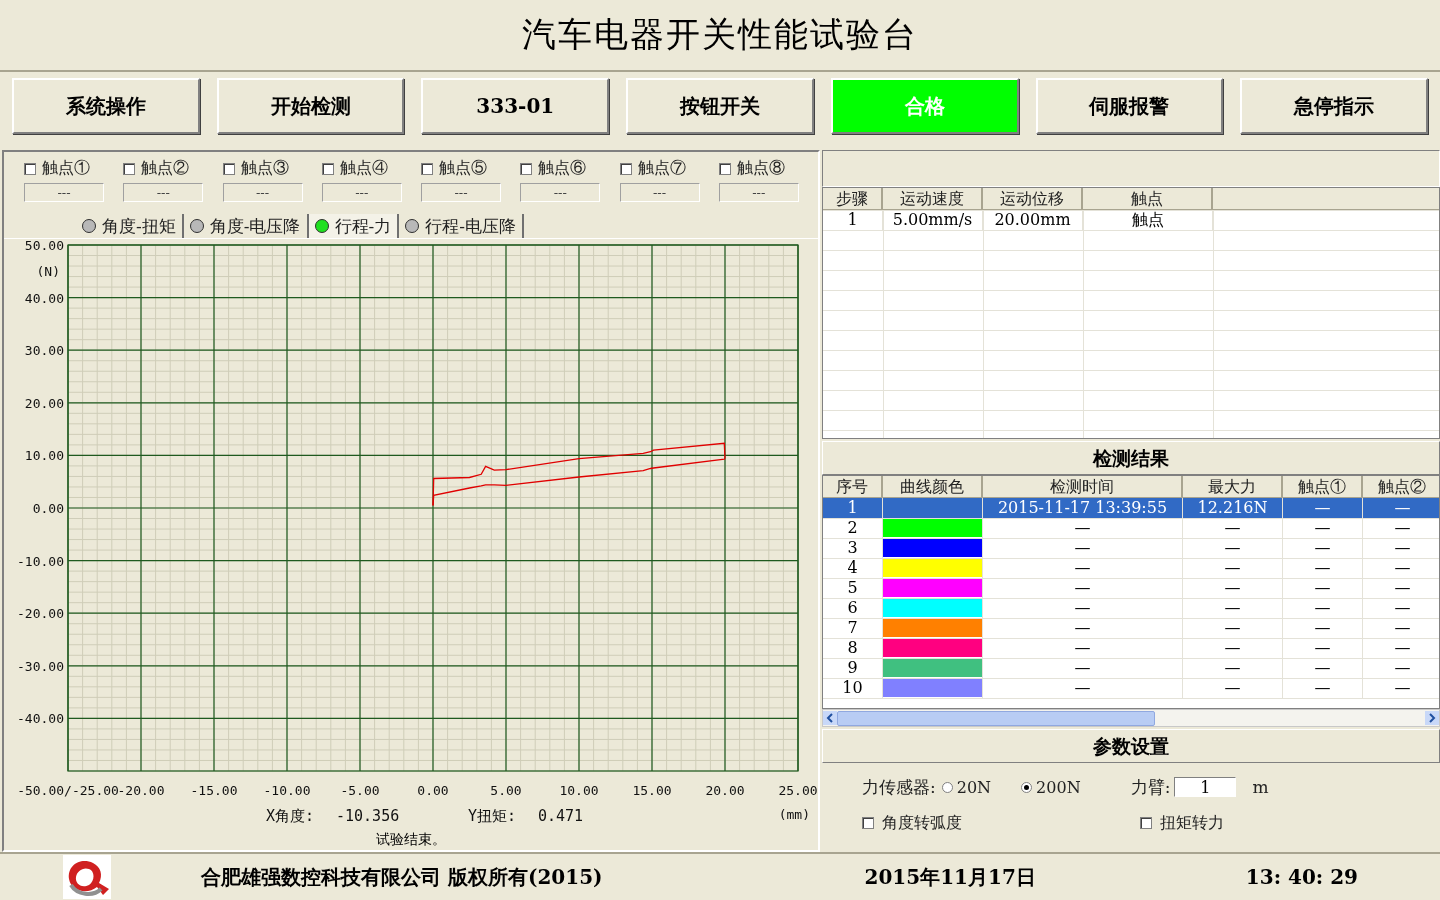 The width and height of the screenshot is (1440, 900). Describe the element at coordinates (492, 816) in the screenshot. I see `readout-label: Y扭矩:` at that location.